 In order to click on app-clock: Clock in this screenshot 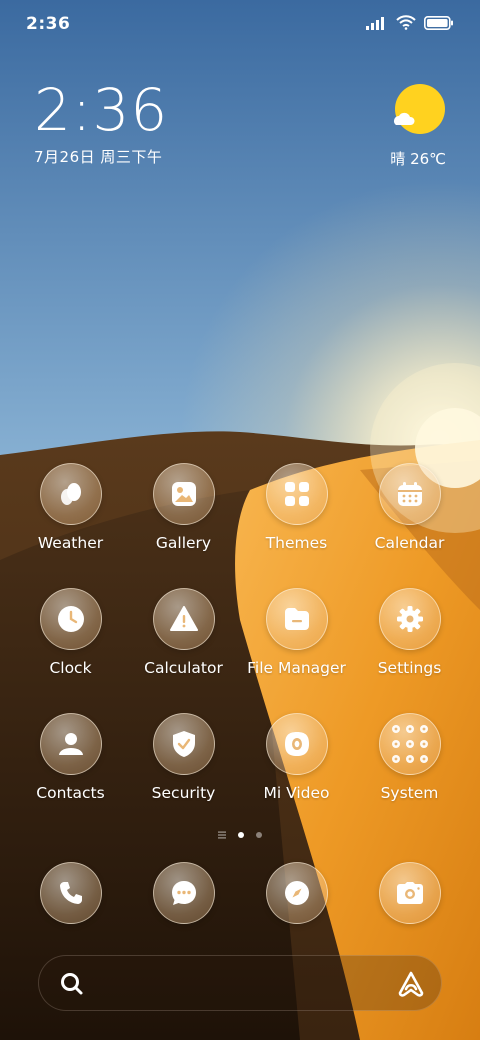, I will do `click(70, 641)`.